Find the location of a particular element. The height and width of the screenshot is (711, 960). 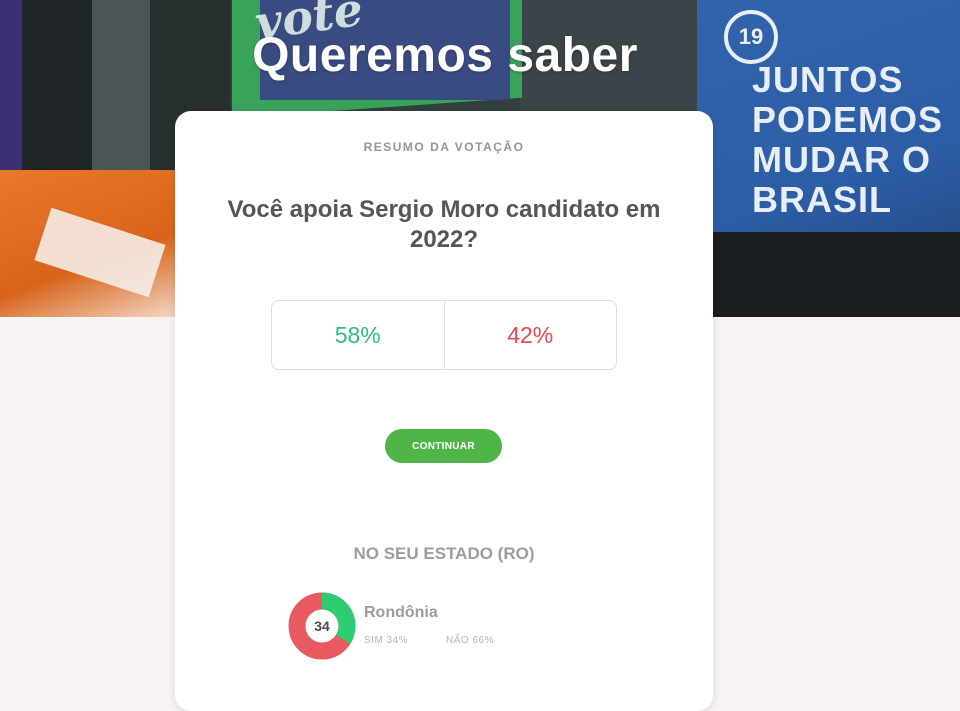

state-result-row: 34 Rondônia SIM 34% NÃO 66% is located at coordinates (448, 626).